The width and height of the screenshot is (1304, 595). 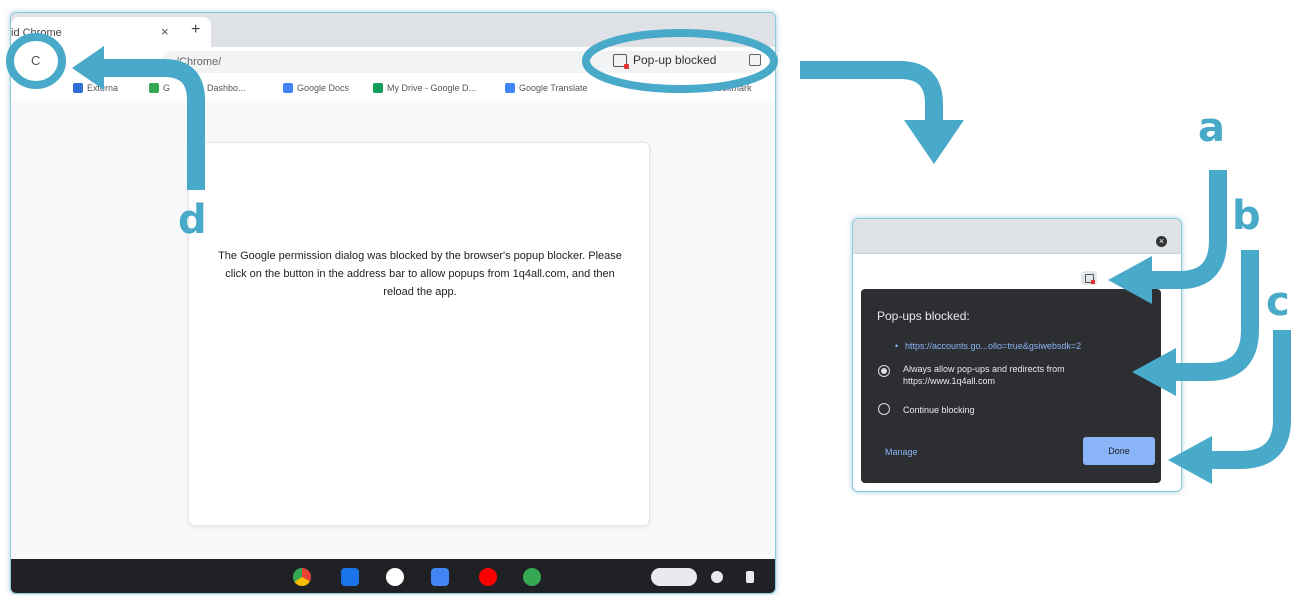 I want to click on arrow-d-head, so click(x=88, y=68).